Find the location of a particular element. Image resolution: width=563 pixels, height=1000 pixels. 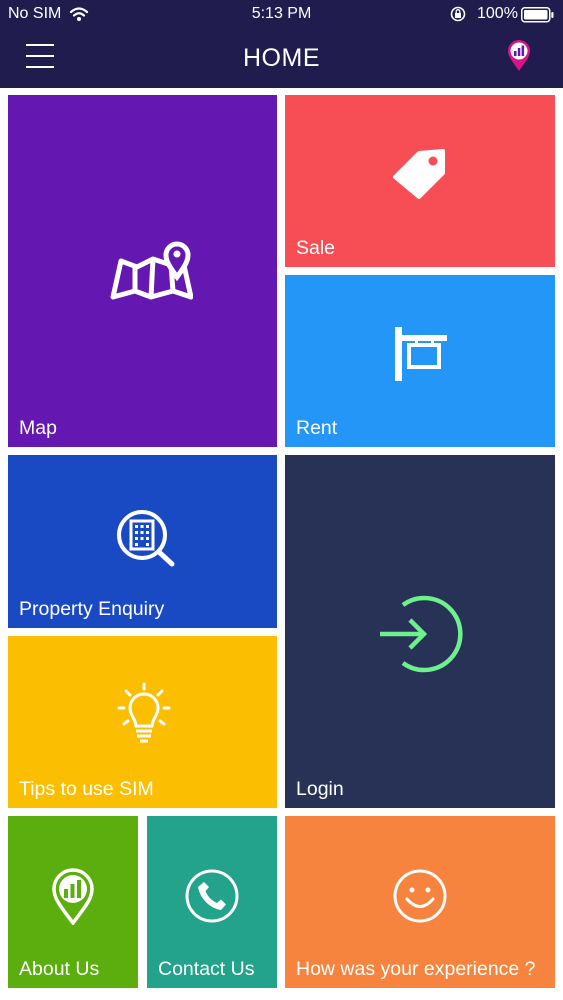

app-header: No SIM 5:13 PM 100% HOME is located at coordinates (281, 44).